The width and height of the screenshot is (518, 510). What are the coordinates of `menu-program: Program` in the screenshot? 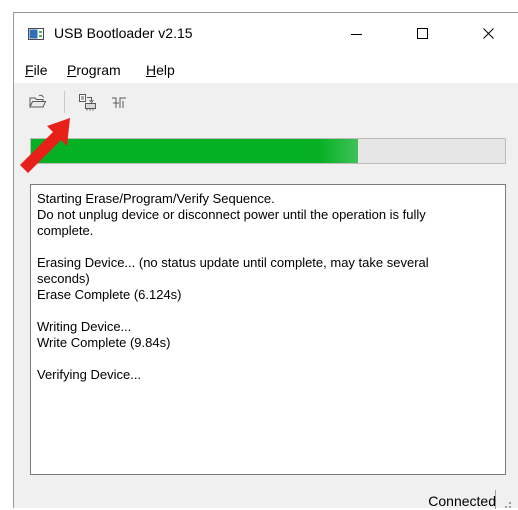 It's located at (94, 70).